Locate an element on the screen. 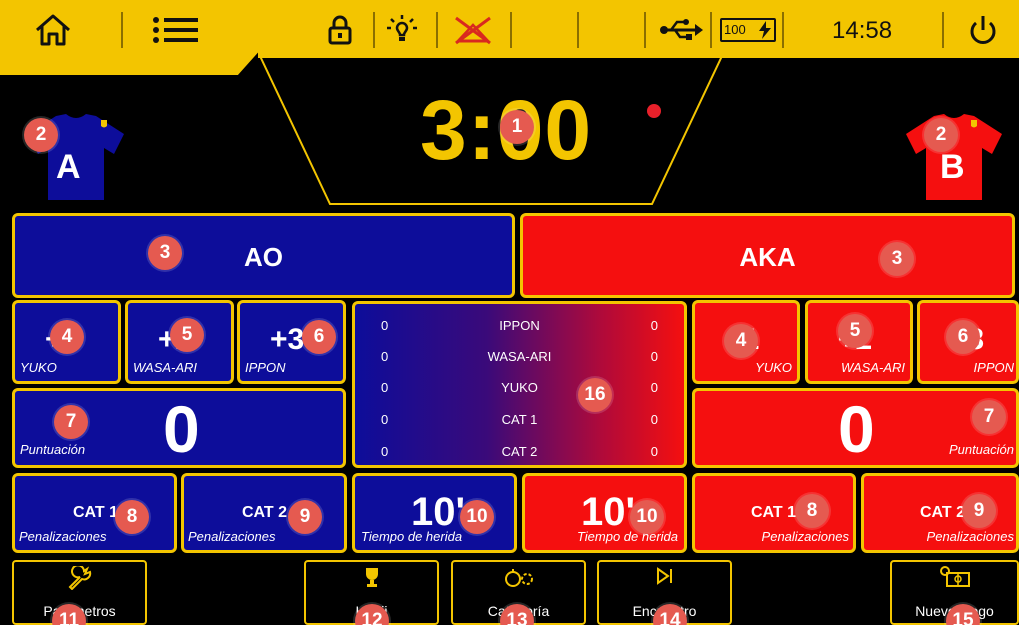  aka-cat1-label: CAT 1 is located at coordinates (774, 512).